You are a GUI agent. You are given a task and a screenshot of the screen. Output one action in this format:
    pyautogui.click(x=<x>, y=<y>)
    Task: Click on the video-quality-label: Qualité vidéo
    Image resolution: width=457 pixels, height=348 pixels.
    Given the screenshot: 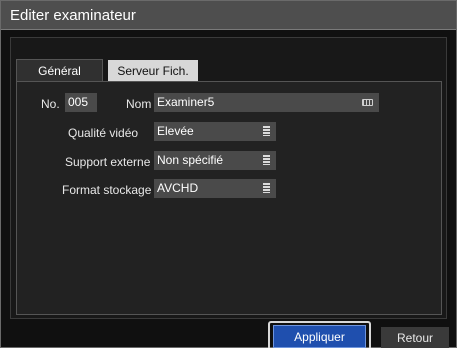 What is the action you would take?
    pyautogui.click(x=103, y=133)
    